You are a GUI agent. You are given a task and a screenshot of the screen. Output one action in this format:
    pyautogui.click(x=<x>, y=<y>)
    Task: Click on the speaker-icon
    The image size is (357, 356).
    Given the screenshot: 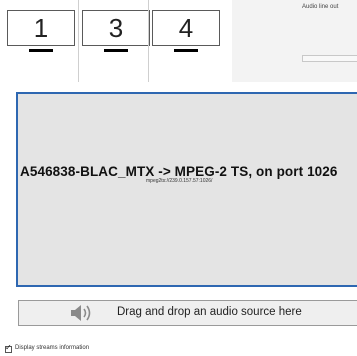 What is the action you would take?
    pyautogui.click(x=81, y=313)
    